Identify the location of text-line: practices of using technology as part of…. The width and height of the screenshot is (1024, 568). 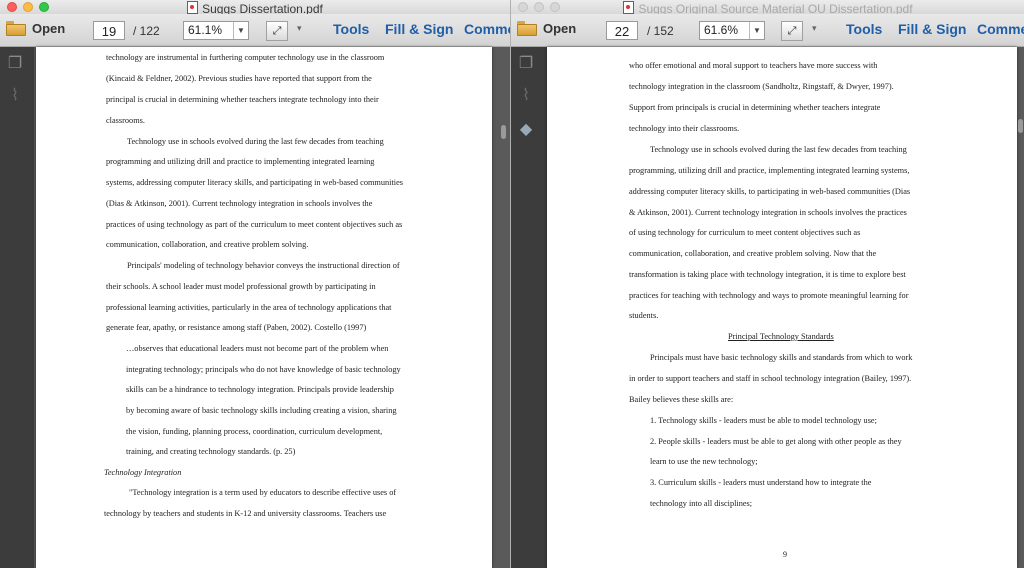
(254, 224).